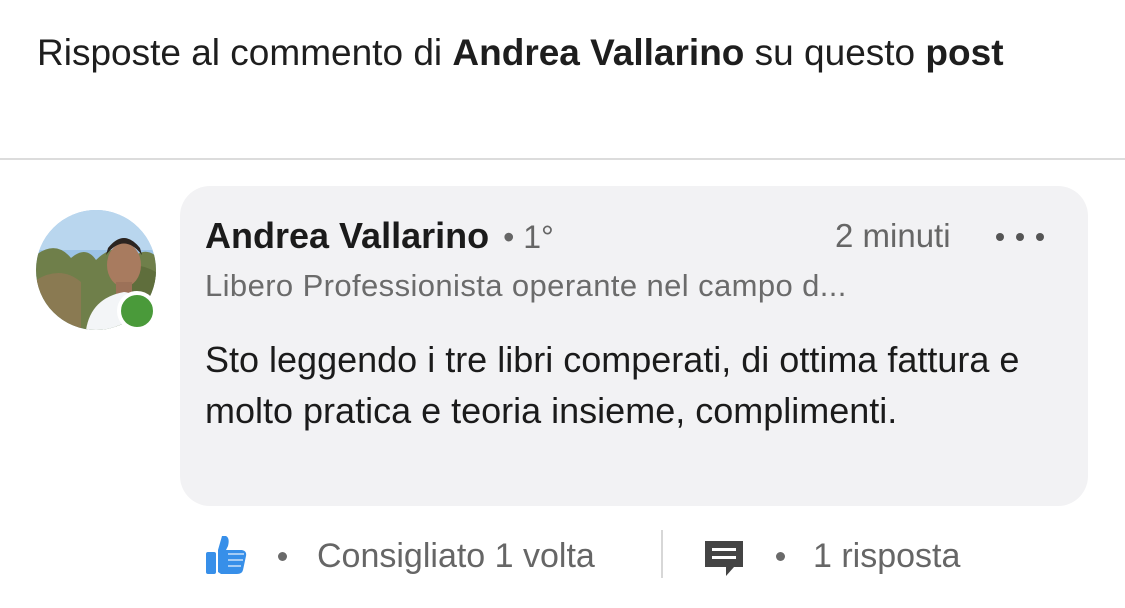 This screenshot has width=1125, height=608. What do you see at coordinates (137, 311) in the screenshot?
I see `online-status-icon` at bounding box center [137, 311].